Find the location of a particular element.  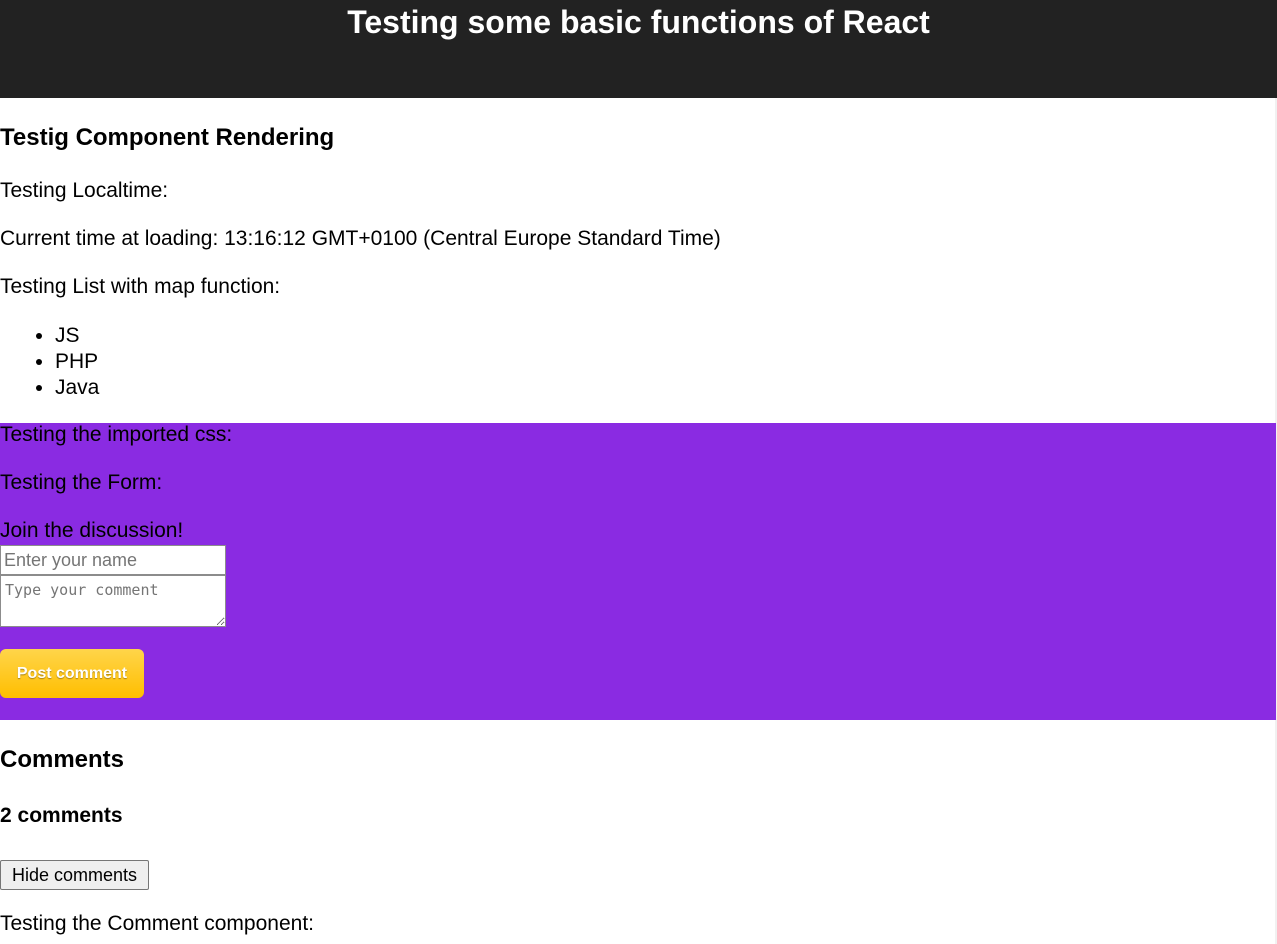

list-label: Testing List with map function: is located at coordinates (140, 286).